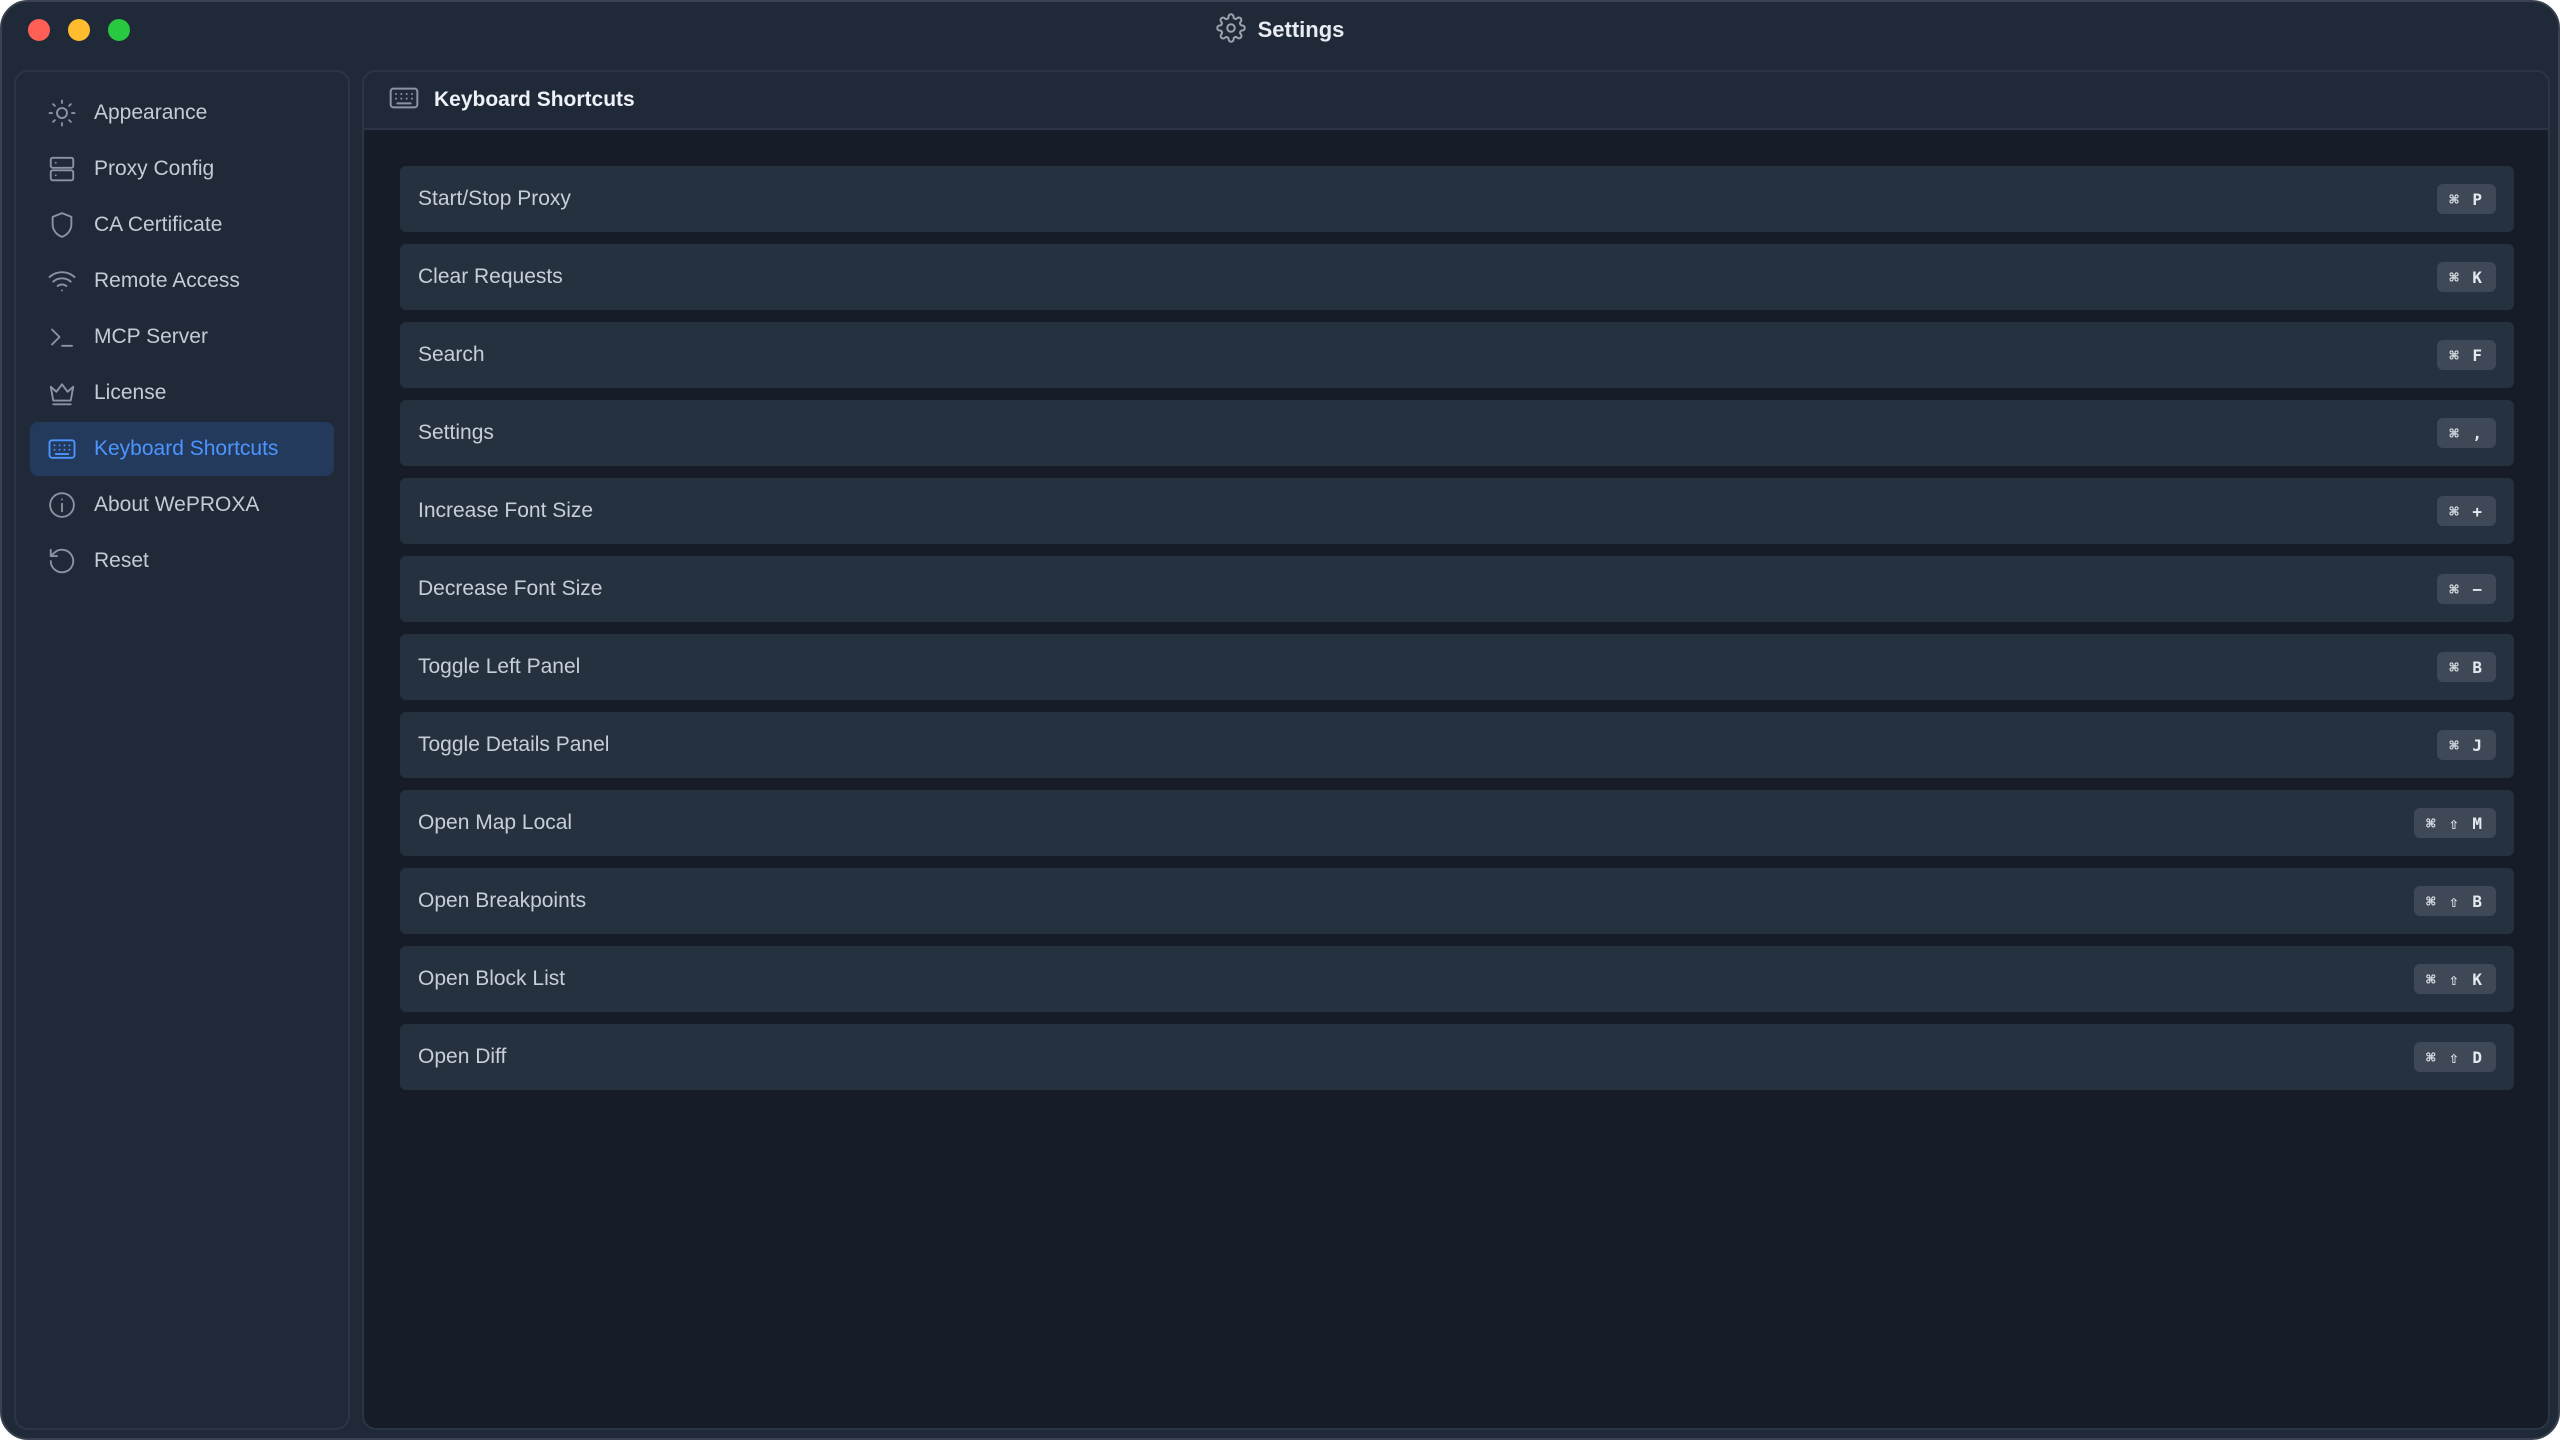 This screenshot has height=1440, width=2560. Describe the element at coordinates (186, 448) in the screenshot. I see `sidebar-item-label: Keyboard Shortcuts` at that location.